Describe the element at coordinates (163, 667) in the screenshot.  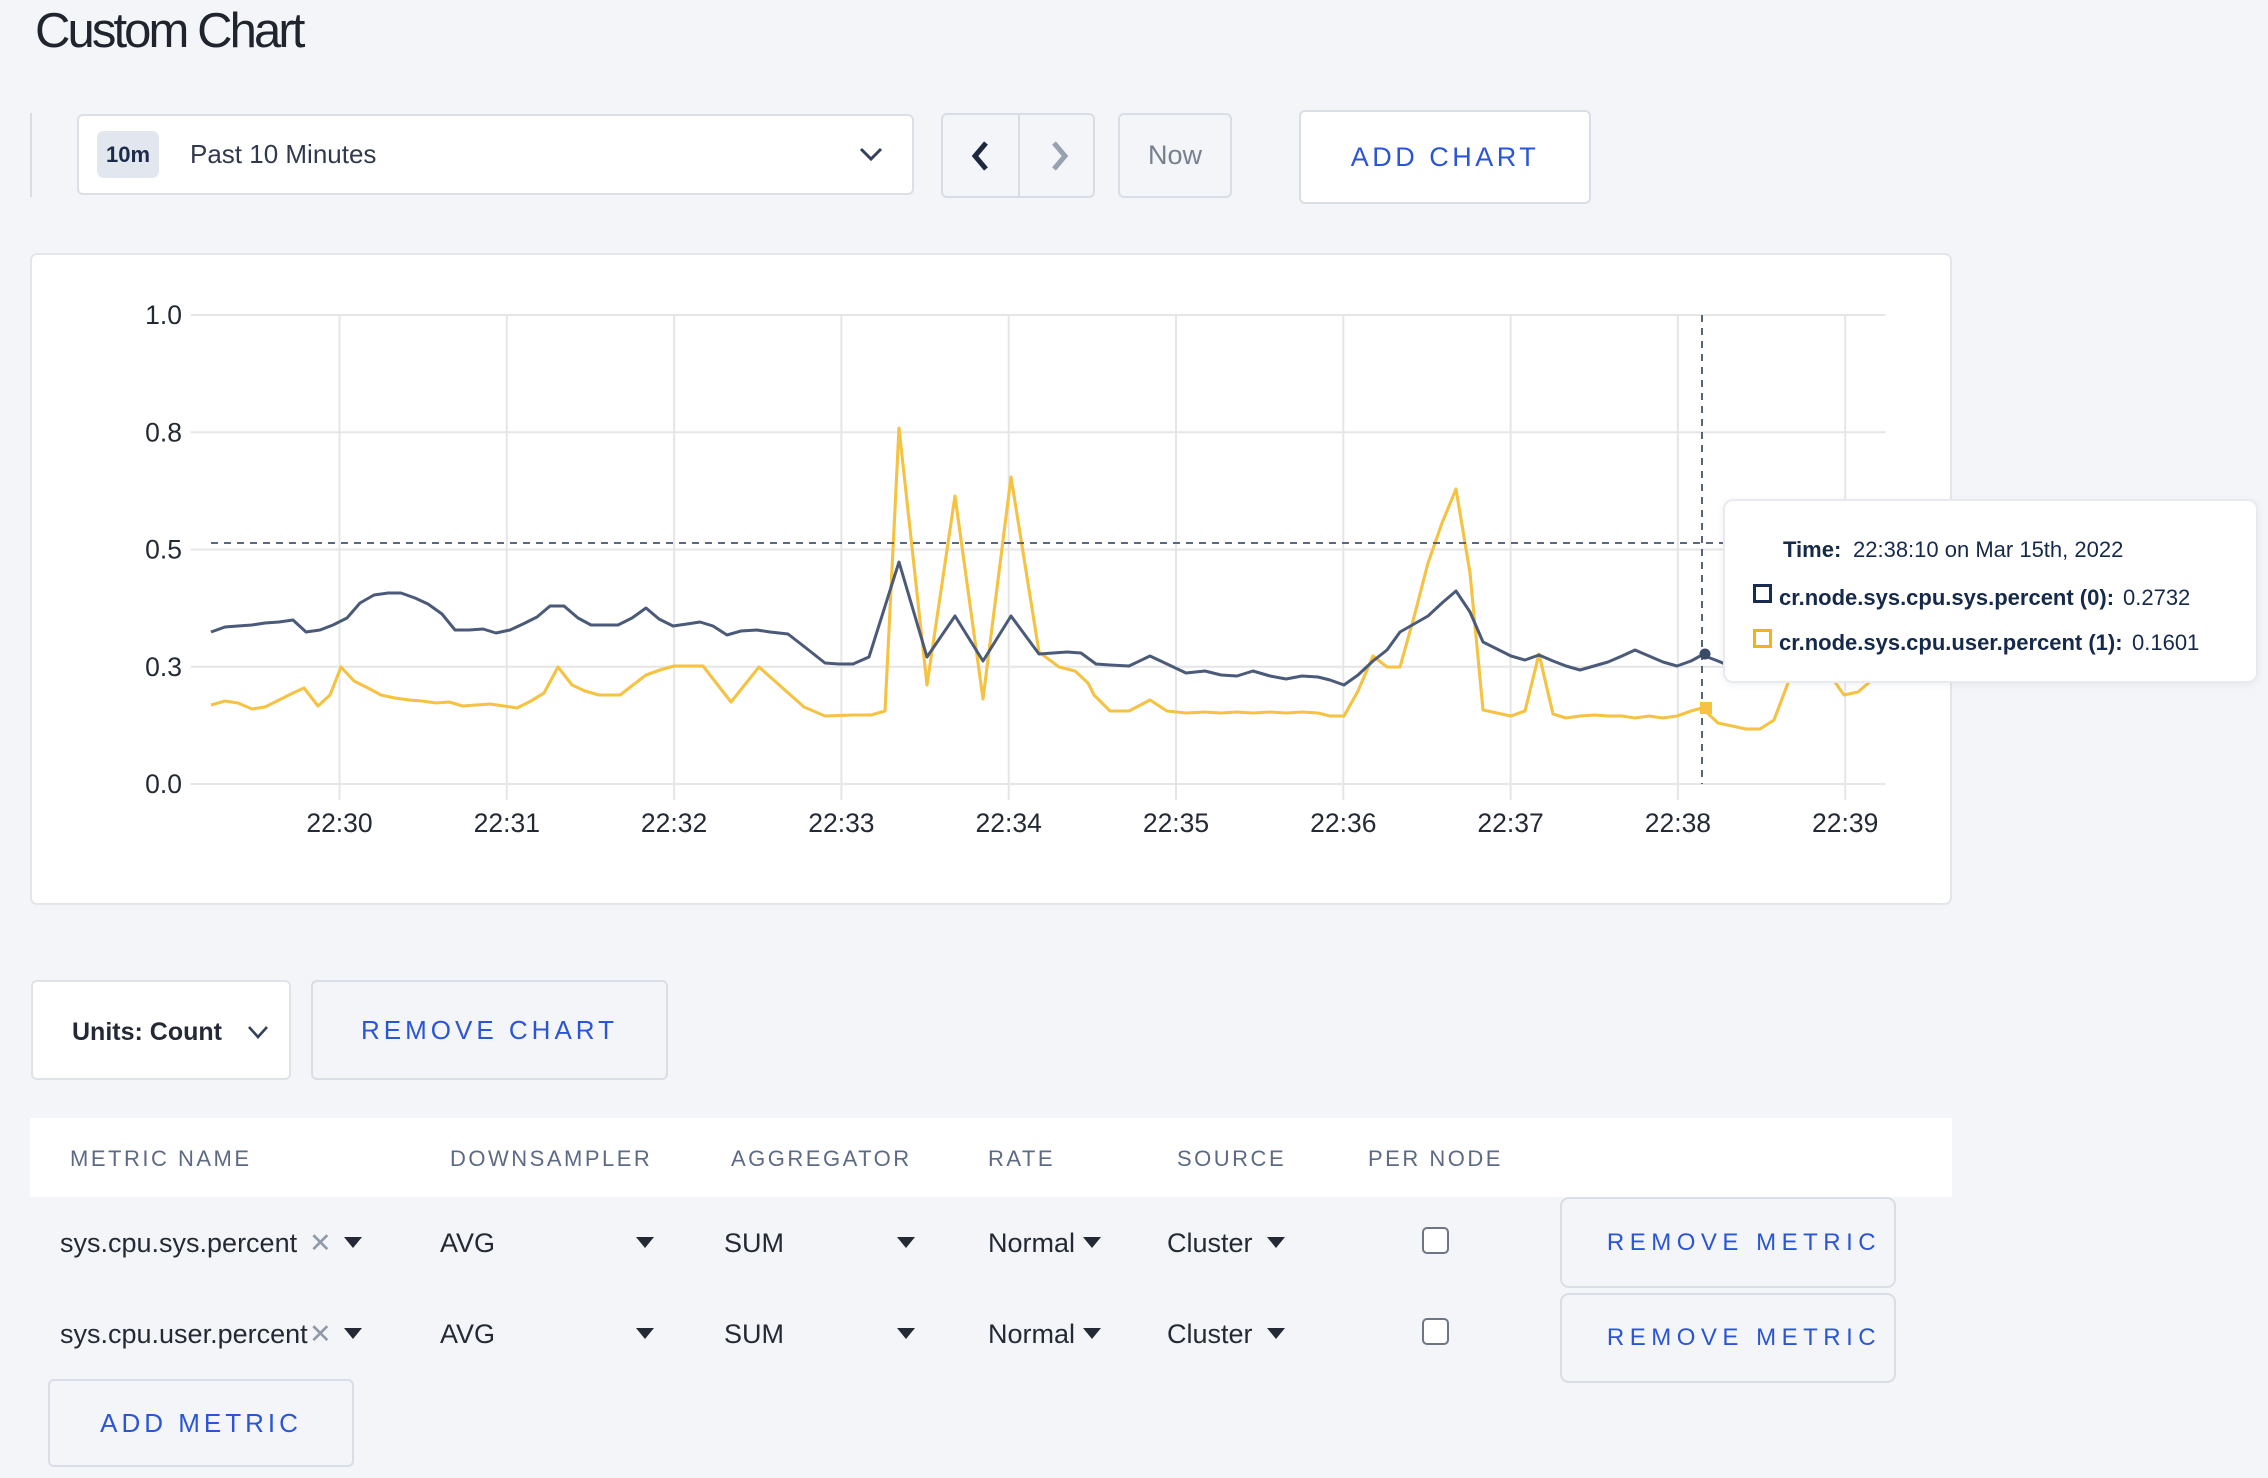
I see `svg-text: 0.3` at that location.